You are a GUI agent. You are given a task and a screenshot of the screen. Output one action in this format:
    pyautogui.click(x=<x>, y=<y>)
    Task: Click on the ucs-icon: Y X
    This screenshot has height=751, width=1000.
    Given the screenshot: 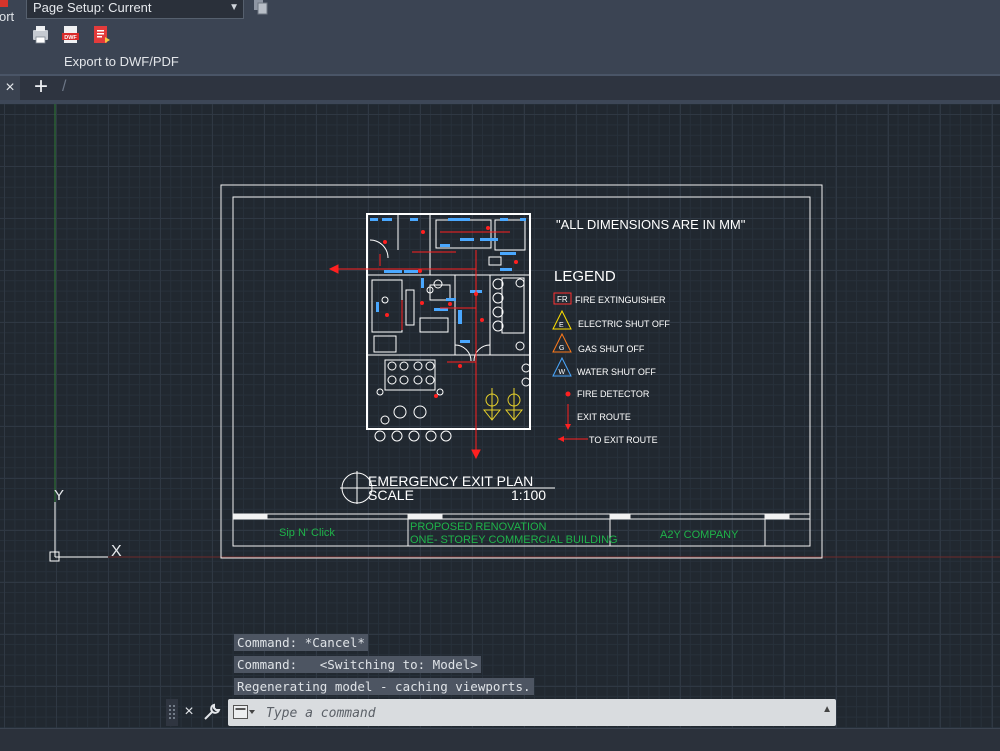 What is the action you would take?
    pyautogui.click(x=85, y=524)
    